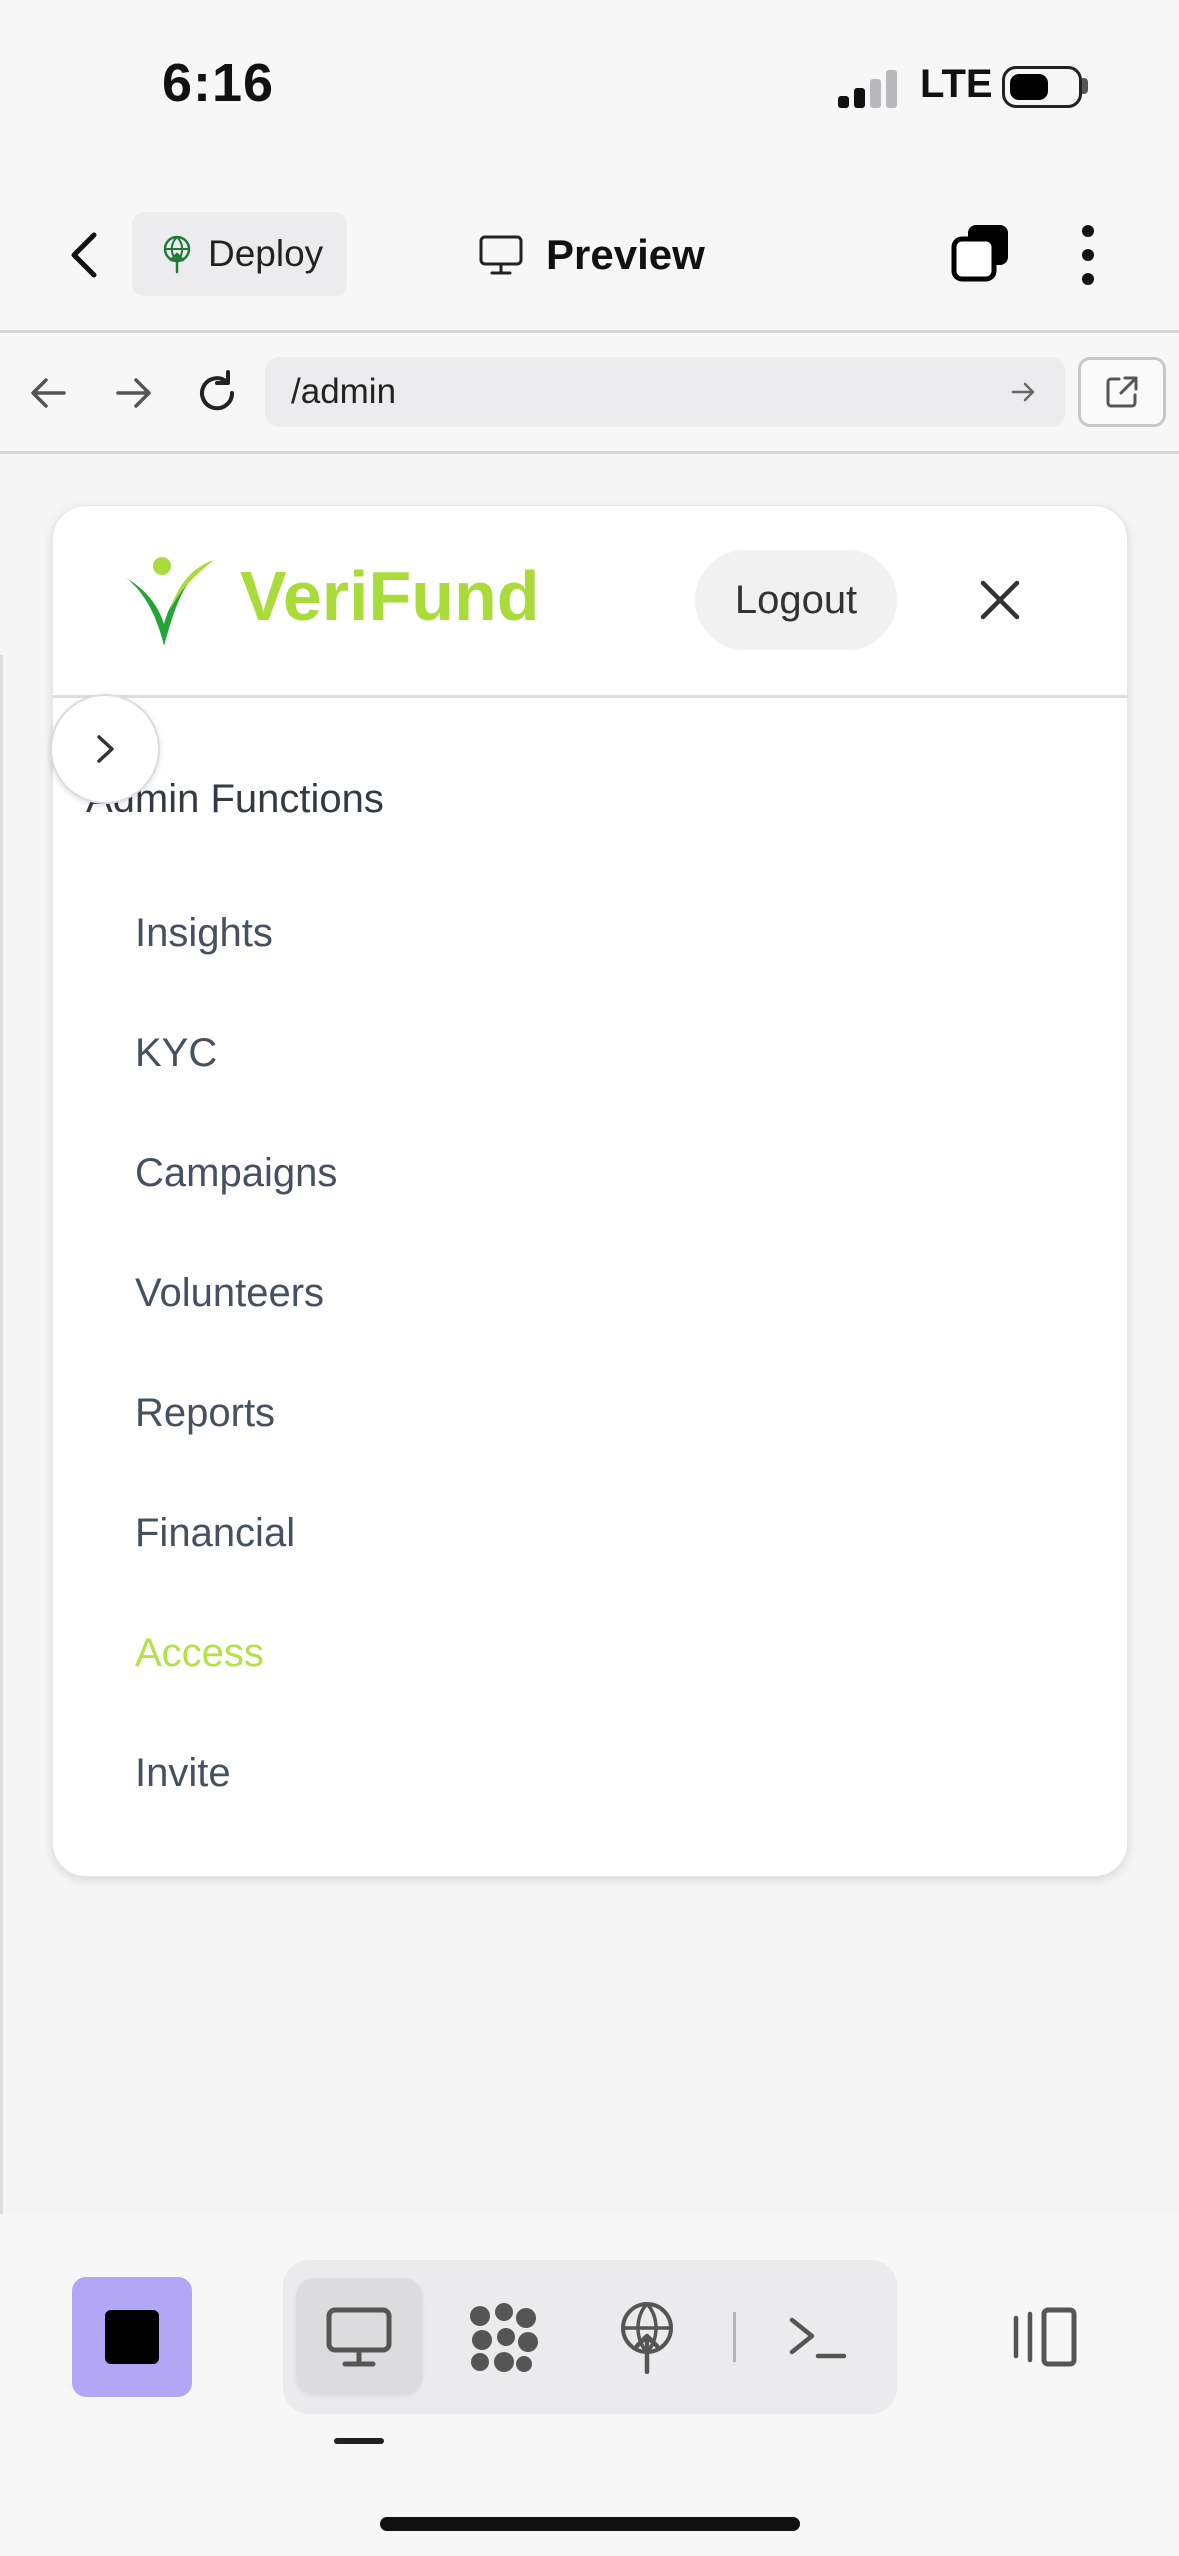 Image resolution: width=1179 pixels, height=2556 pixels. I want to click on chevron-right-icon, so click(105, 749).